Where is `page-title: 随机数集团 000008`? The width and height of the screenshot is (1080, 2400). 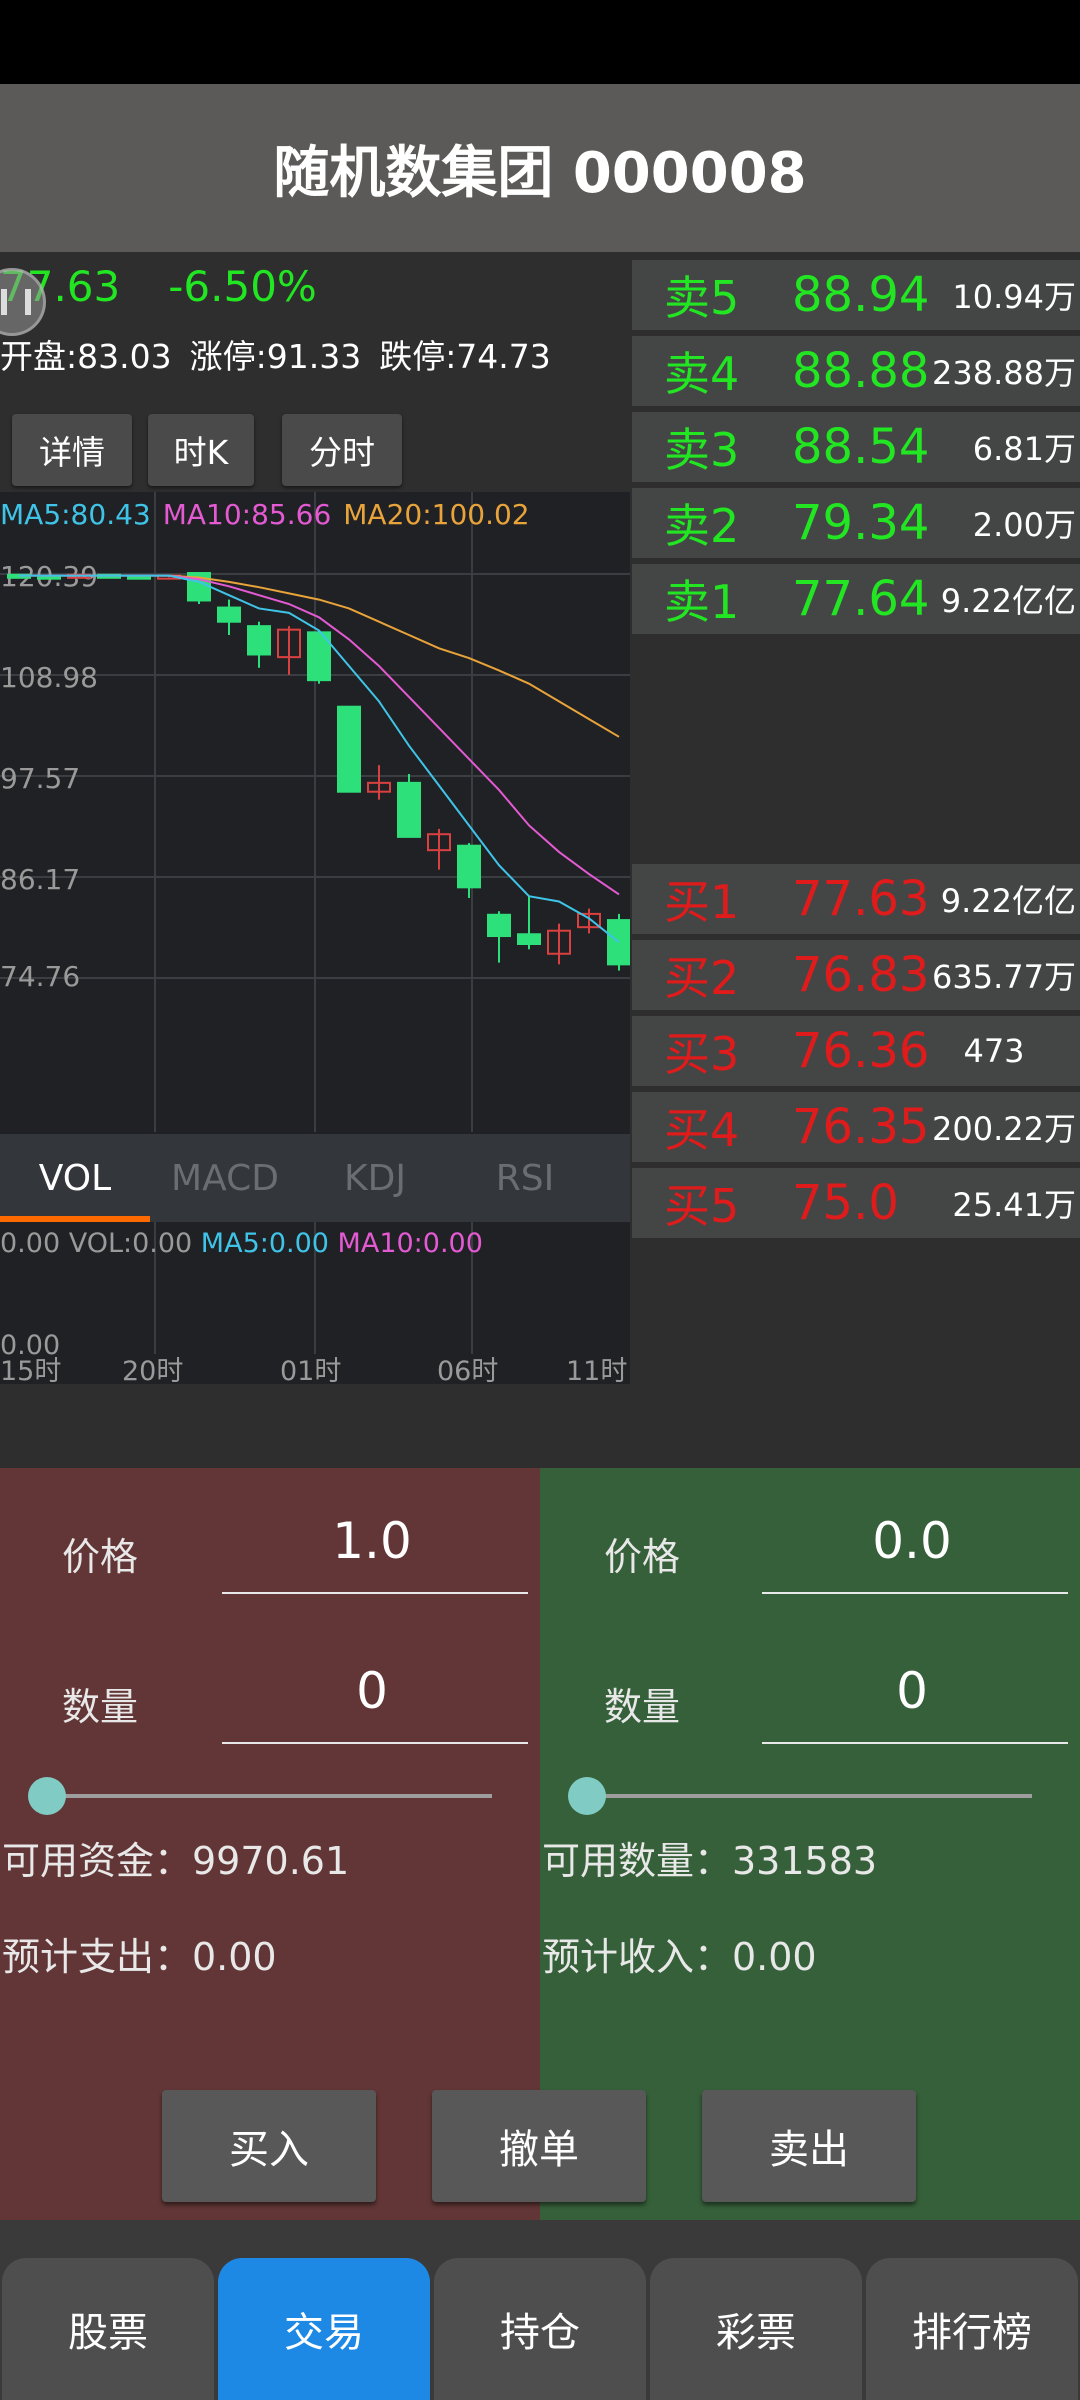 page-title: 随机数集团 000008 is located at coordinates (540, 173).